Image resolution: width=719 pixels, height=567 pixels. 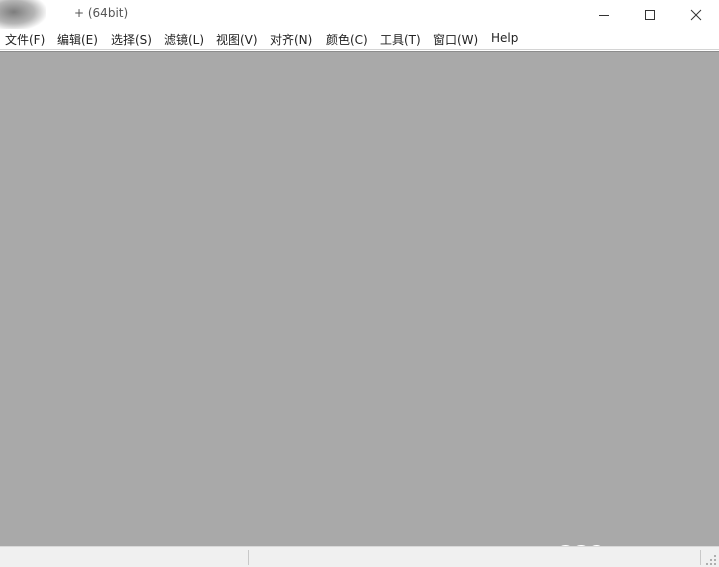 What do you see at coordinates (124, 557) in the screenshot?
I see `status-pane-left` at bounding box center [124, 557].